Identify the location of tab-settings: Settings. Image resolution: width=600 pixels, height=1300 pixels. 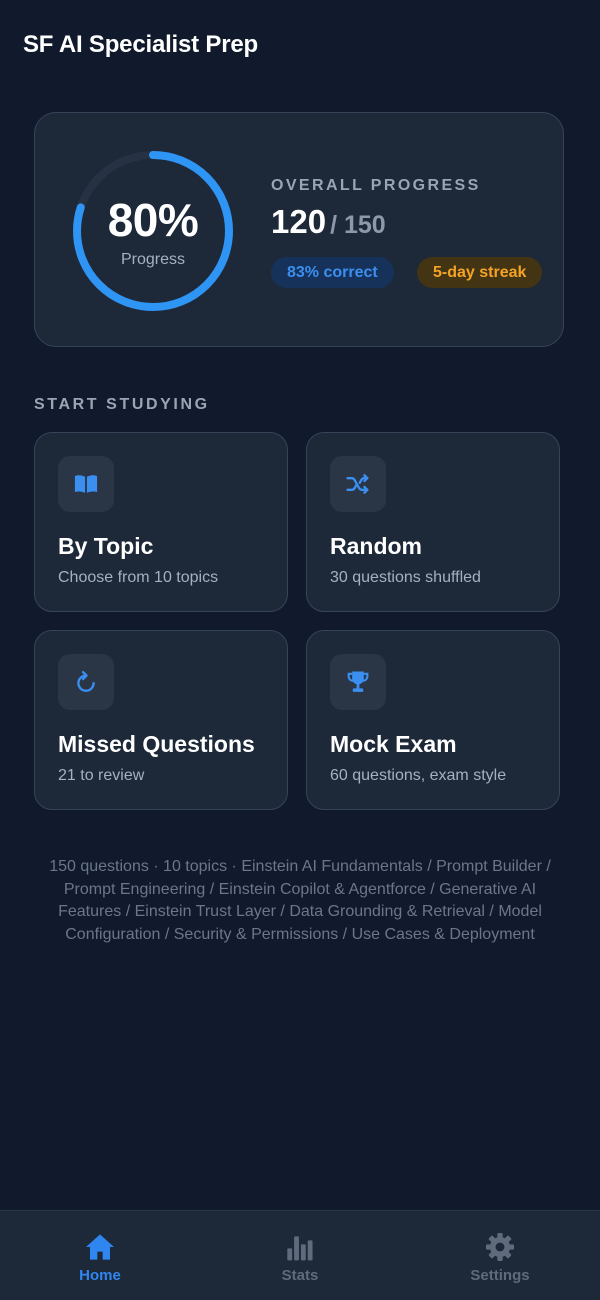
(500, 1255).